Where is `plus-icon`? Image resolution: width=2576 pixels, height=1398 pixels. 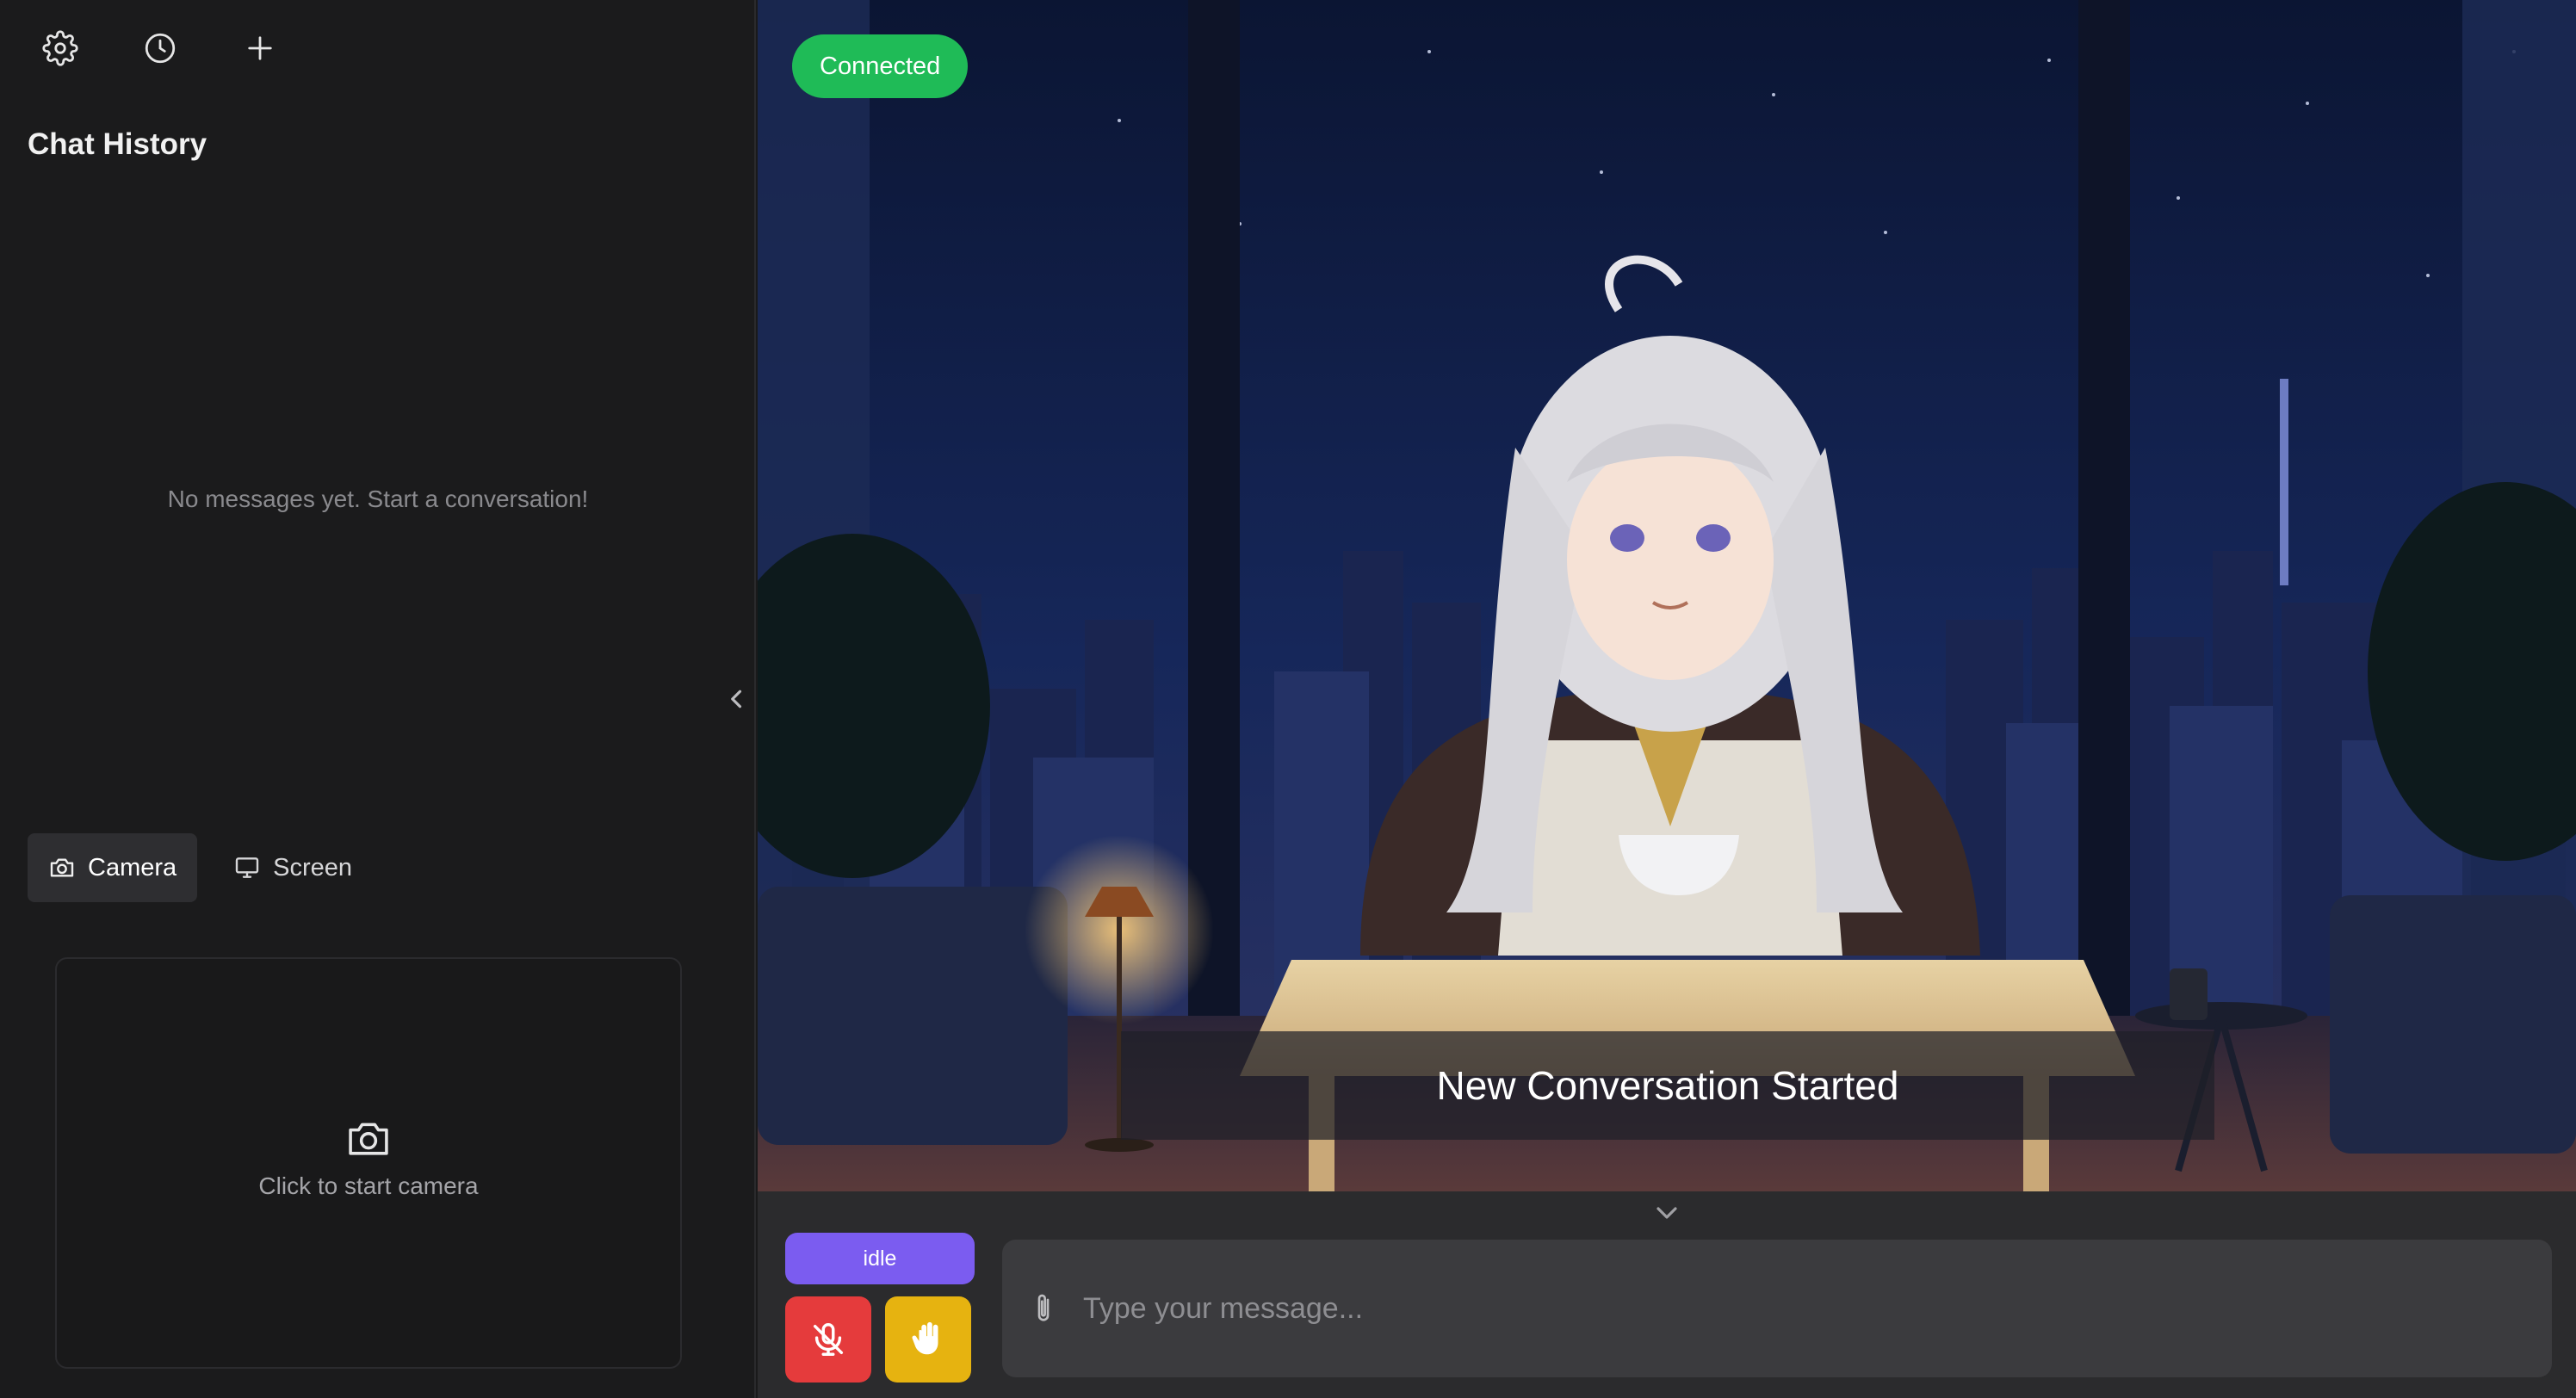 plus-icon is located at coordinates (260, 48).